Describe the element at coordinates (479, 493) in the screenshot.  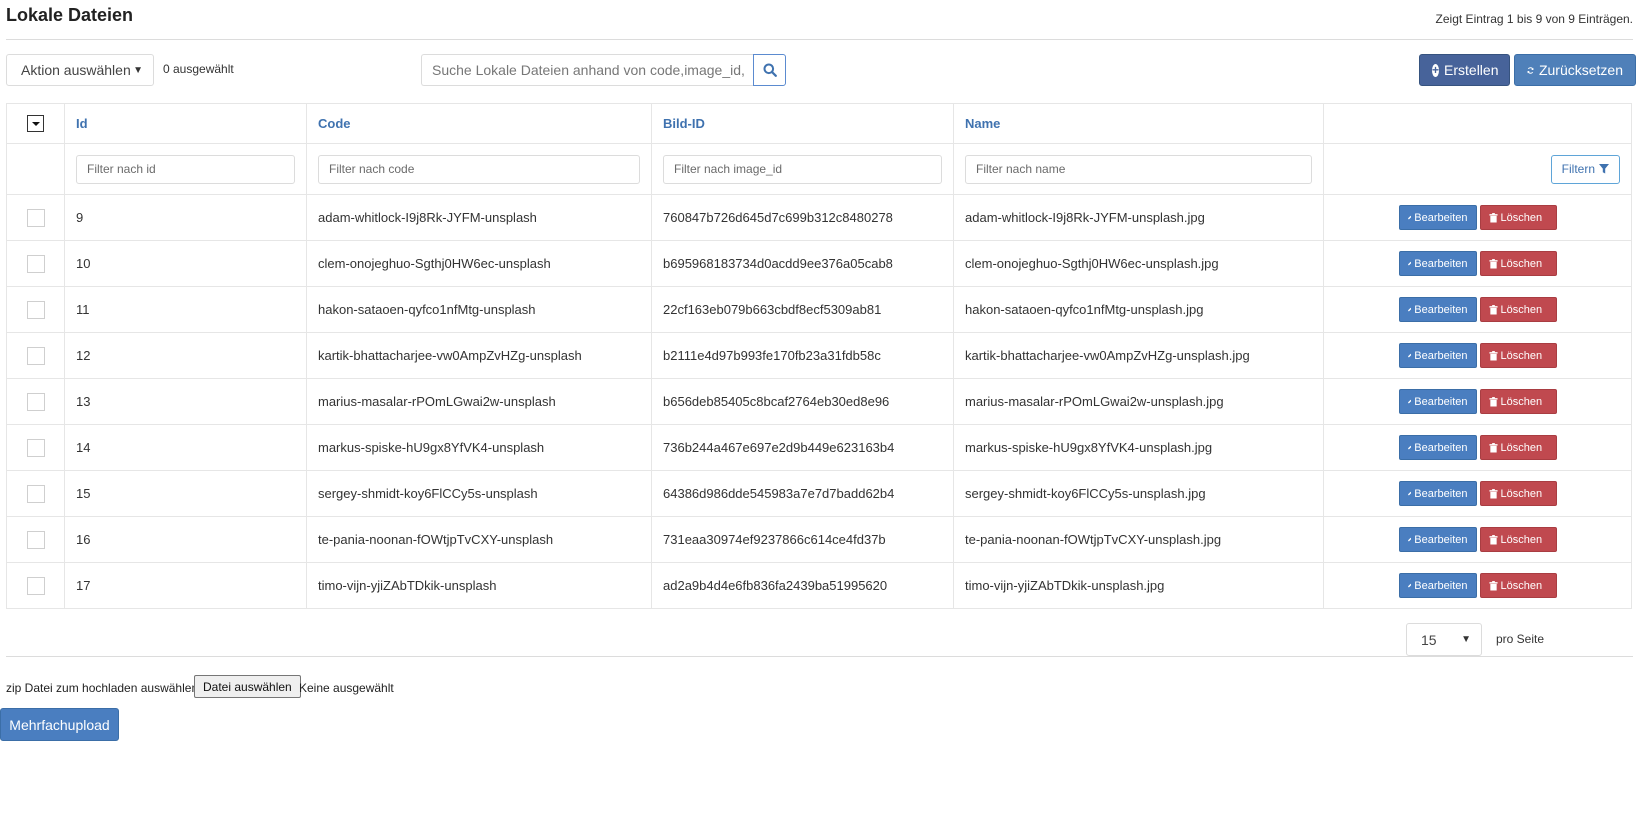
I see `cell-code: sergey-shmidt-koy6FlCCy5s-unsplash` at that location.